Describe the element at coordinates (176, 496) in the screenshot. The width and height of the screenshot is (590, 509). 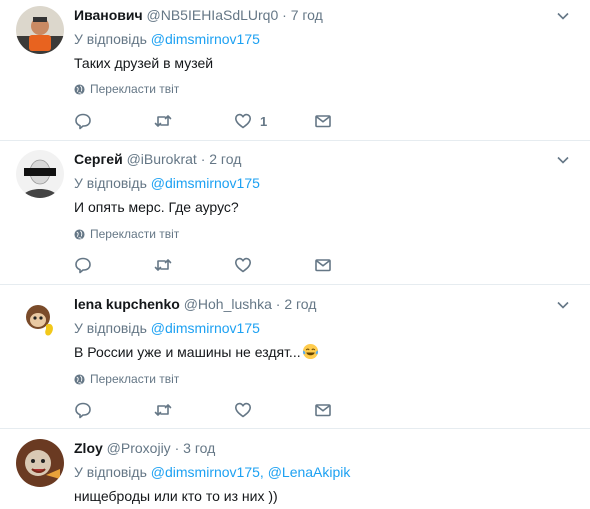
I see `tweet-text: нищеброды или кто то из них ))` at that location.